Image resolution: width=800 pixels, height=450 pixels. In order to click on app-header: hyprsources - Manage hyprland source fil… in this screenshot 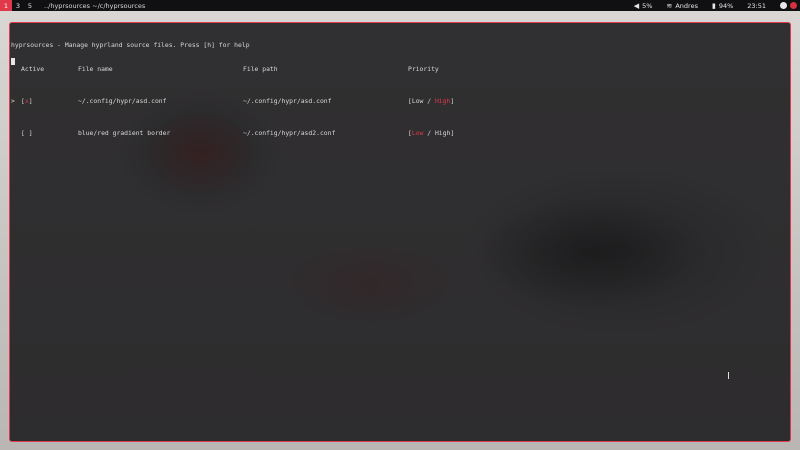, I will do `click(130, 45)`.